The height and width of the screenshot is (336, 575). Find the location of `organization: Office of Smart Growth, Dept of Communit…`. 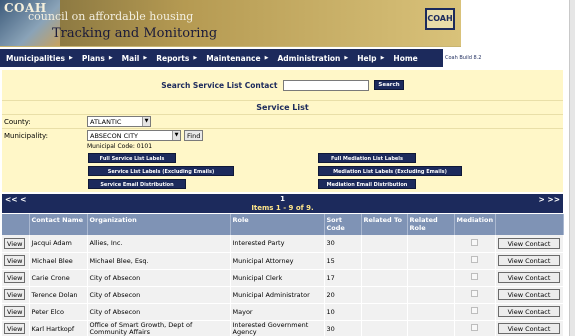

organization: Office of Smart Growth, Dept of Communit… is located at coordinates (159, 328).